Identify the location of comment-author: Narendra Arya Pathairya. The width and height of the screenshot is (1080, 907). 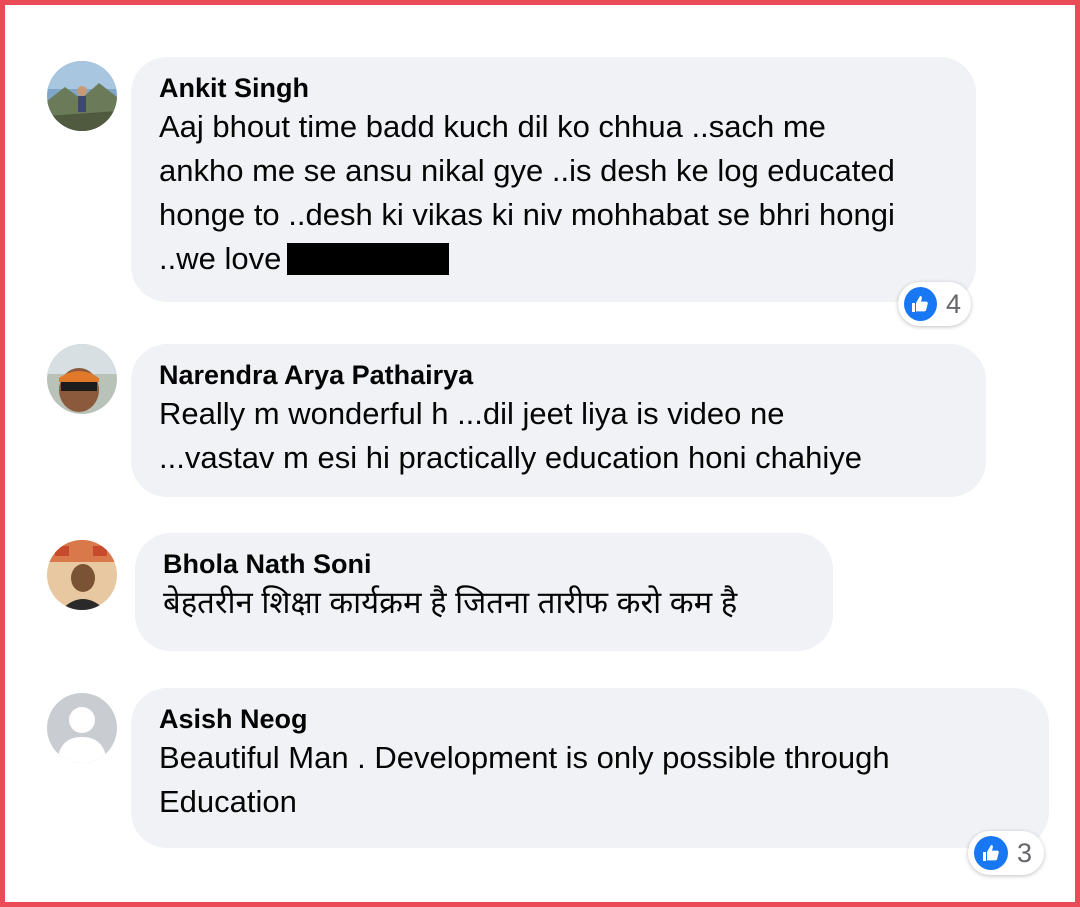
(558, 375).